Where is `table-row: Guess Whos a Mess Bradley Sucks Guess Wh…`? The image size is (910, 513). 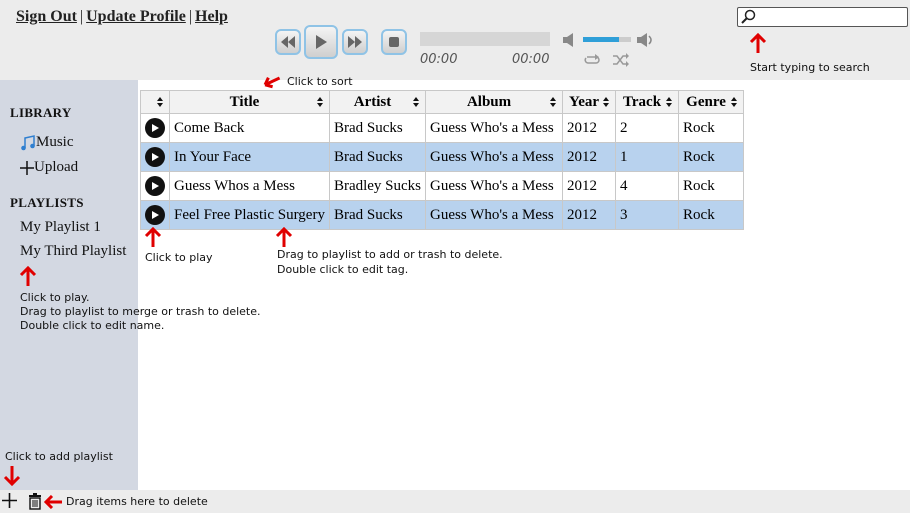 table-row: Guess Whos a Mess Bradley Sucks Guess Wh… is located at coordinates (442, 186).